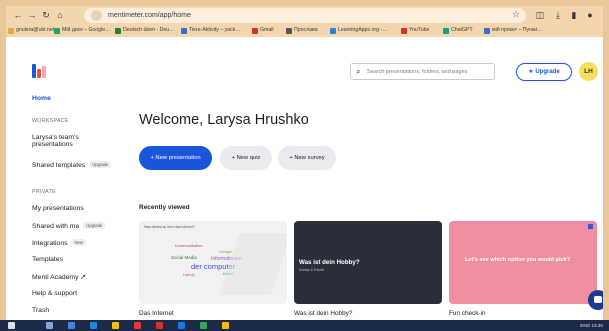 The image size is (609, 331). What do you see at coordinates (72, 165) in the screenshot?
I see `sidebar-item-shared-templates: Shared templates Upgrade` at bounding box center [72, 165].